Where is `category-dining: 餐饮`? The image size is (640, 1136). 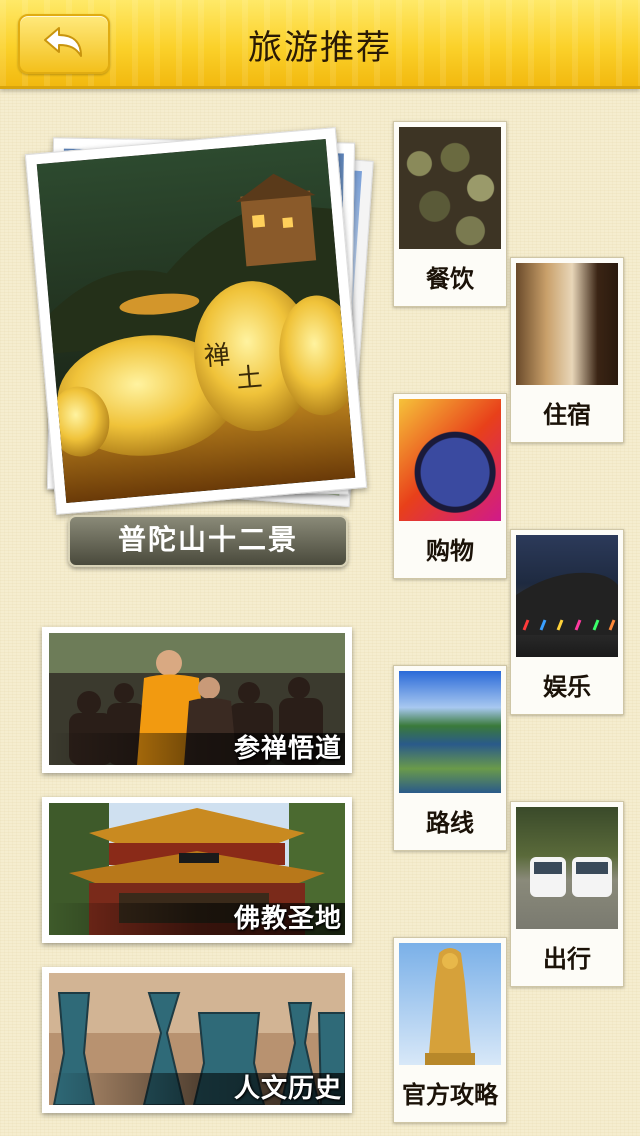
category-dining: 餐饮 is located at coordinates (450, 214).